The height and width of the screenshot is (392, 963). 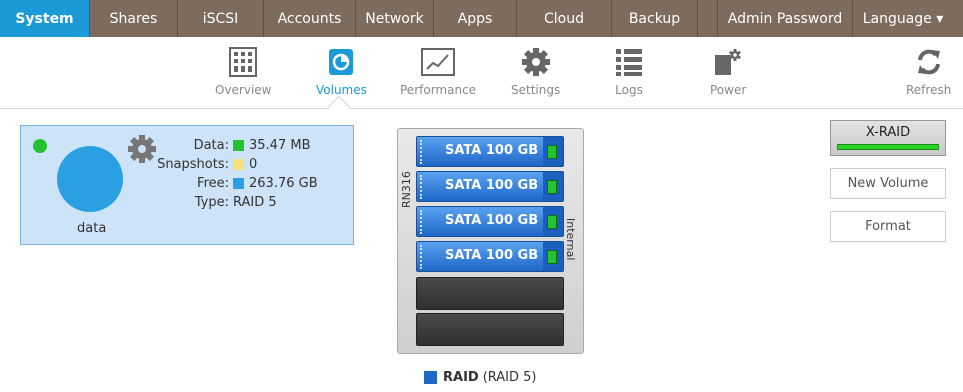 What do you see at coordinates (655, 18) in the screenshot?
I see `tab-backup: Backup` at bounding box center [655, 18].